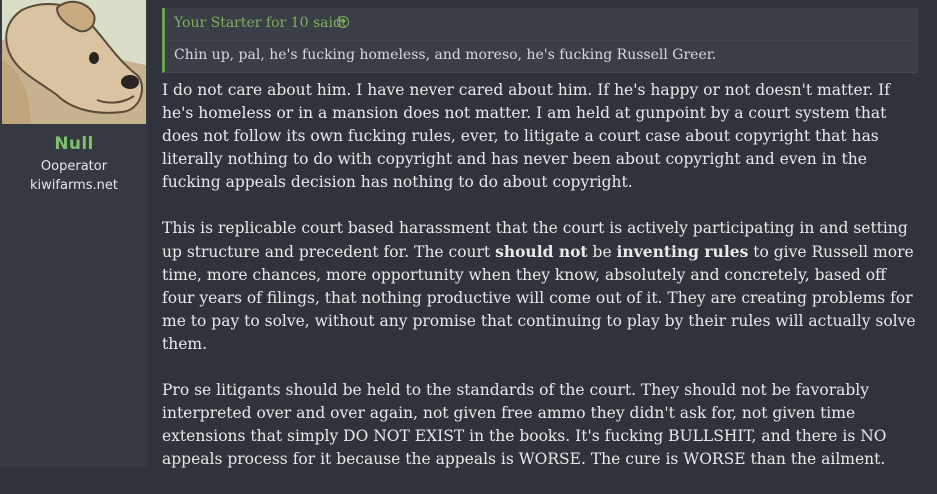 The image size is (937, 494). I want to click on bold-text: should not, so click(541, 251).